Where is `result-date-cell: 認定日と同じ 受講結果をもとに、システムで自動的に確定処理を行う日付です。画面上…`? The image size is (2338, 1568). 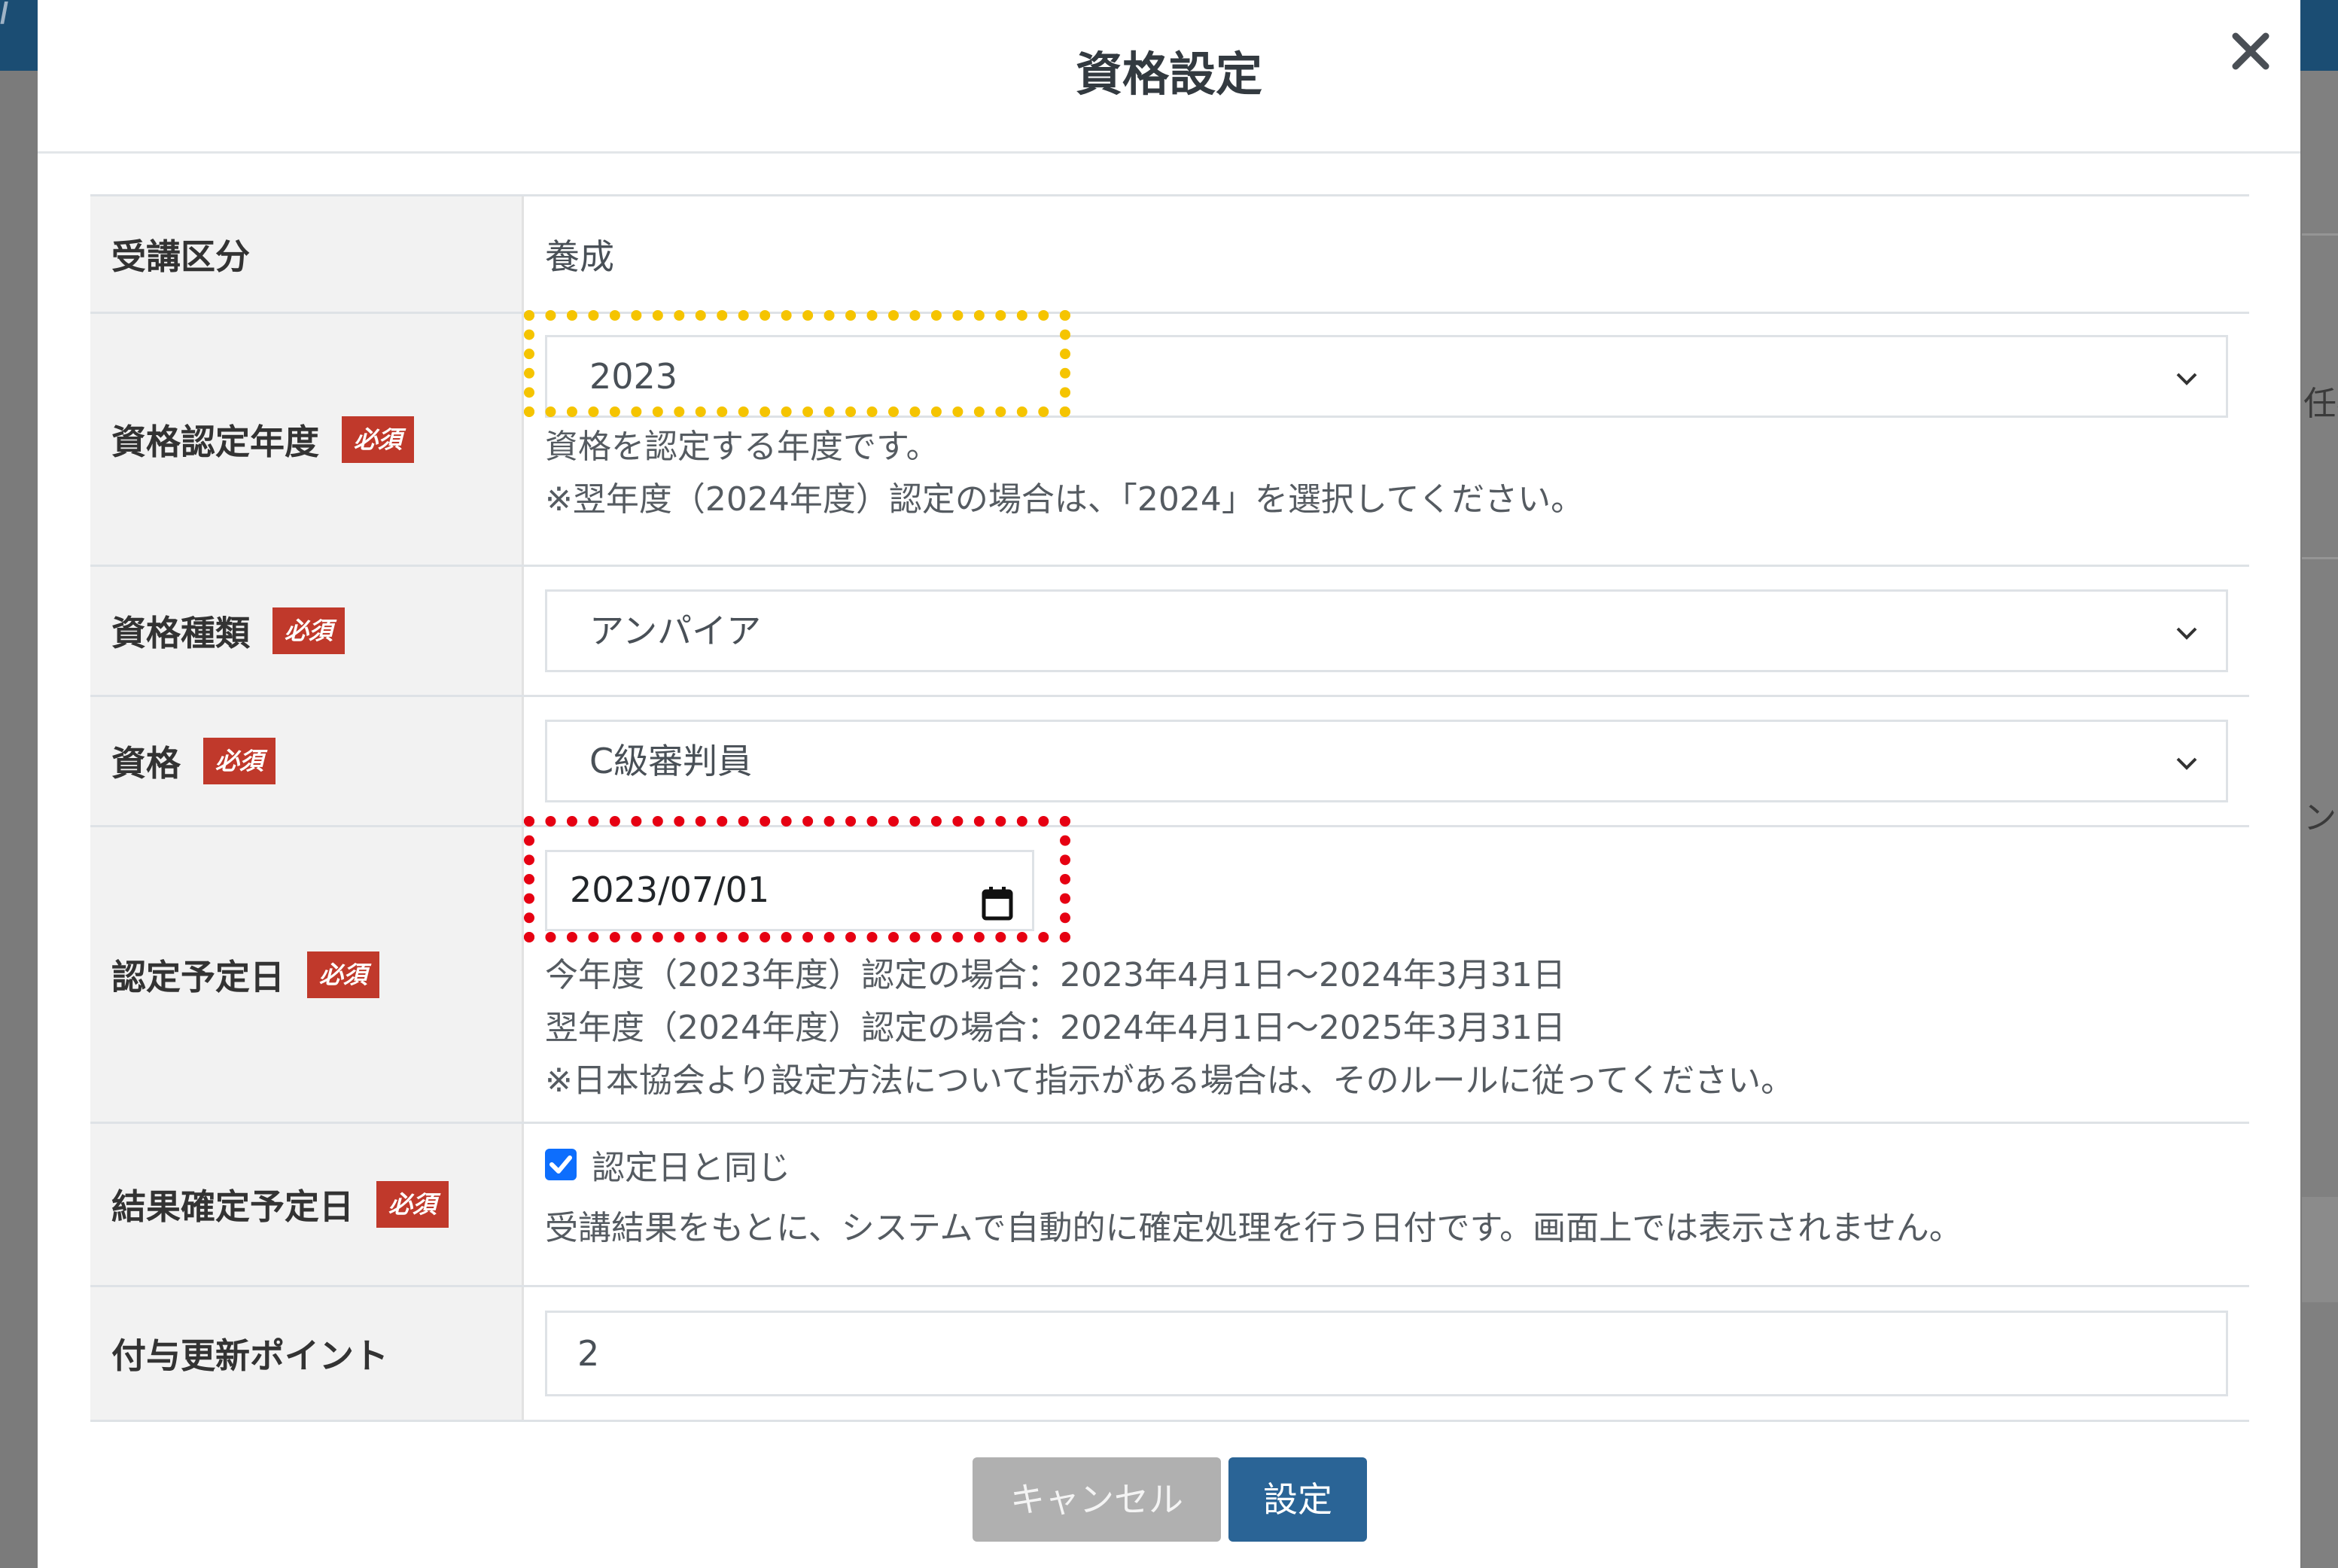
result-date-cell: 認定日と同じ 受講結果をもとに、システムで自動的に確定処理を行う日付です。画面上… is located at coordinates (1386, 1204).